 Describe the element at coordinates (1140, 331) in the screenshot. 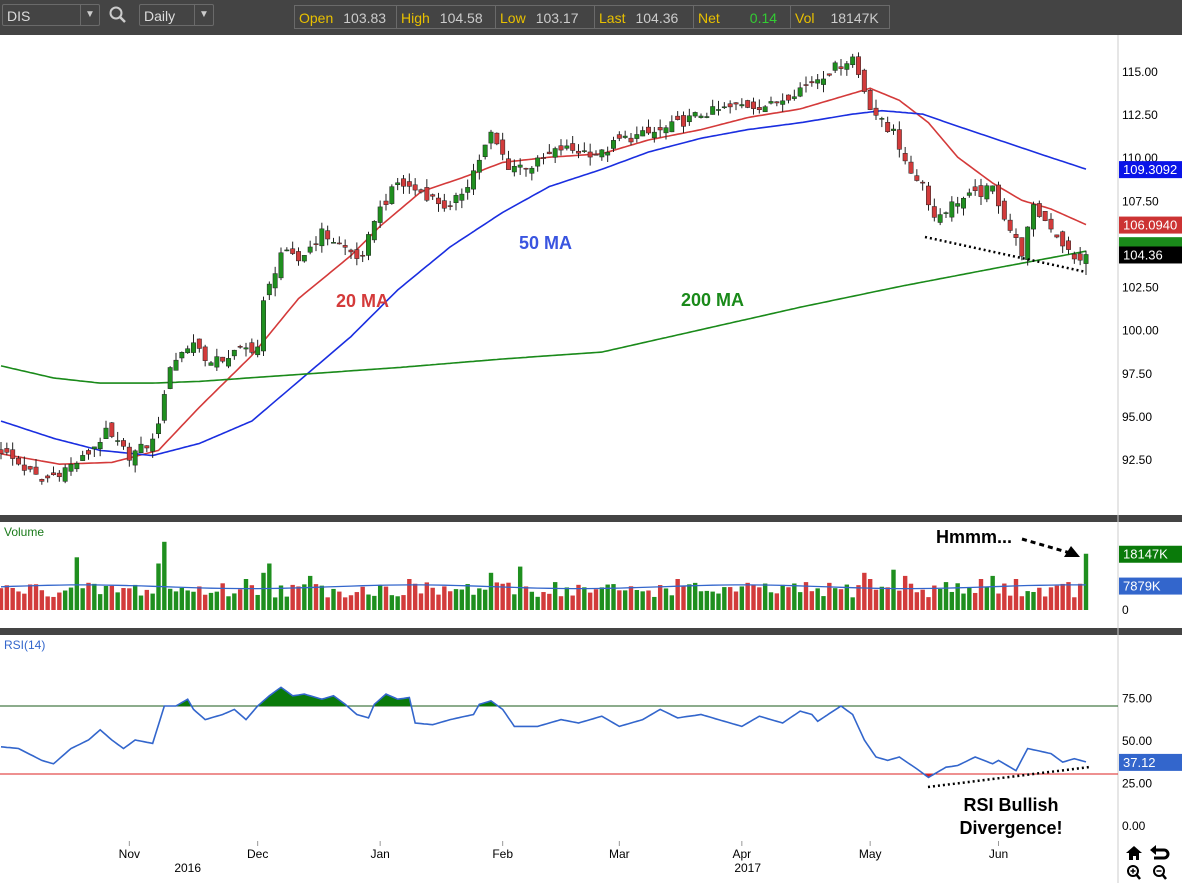

I see `price-tick-label: 100.00` at that location.